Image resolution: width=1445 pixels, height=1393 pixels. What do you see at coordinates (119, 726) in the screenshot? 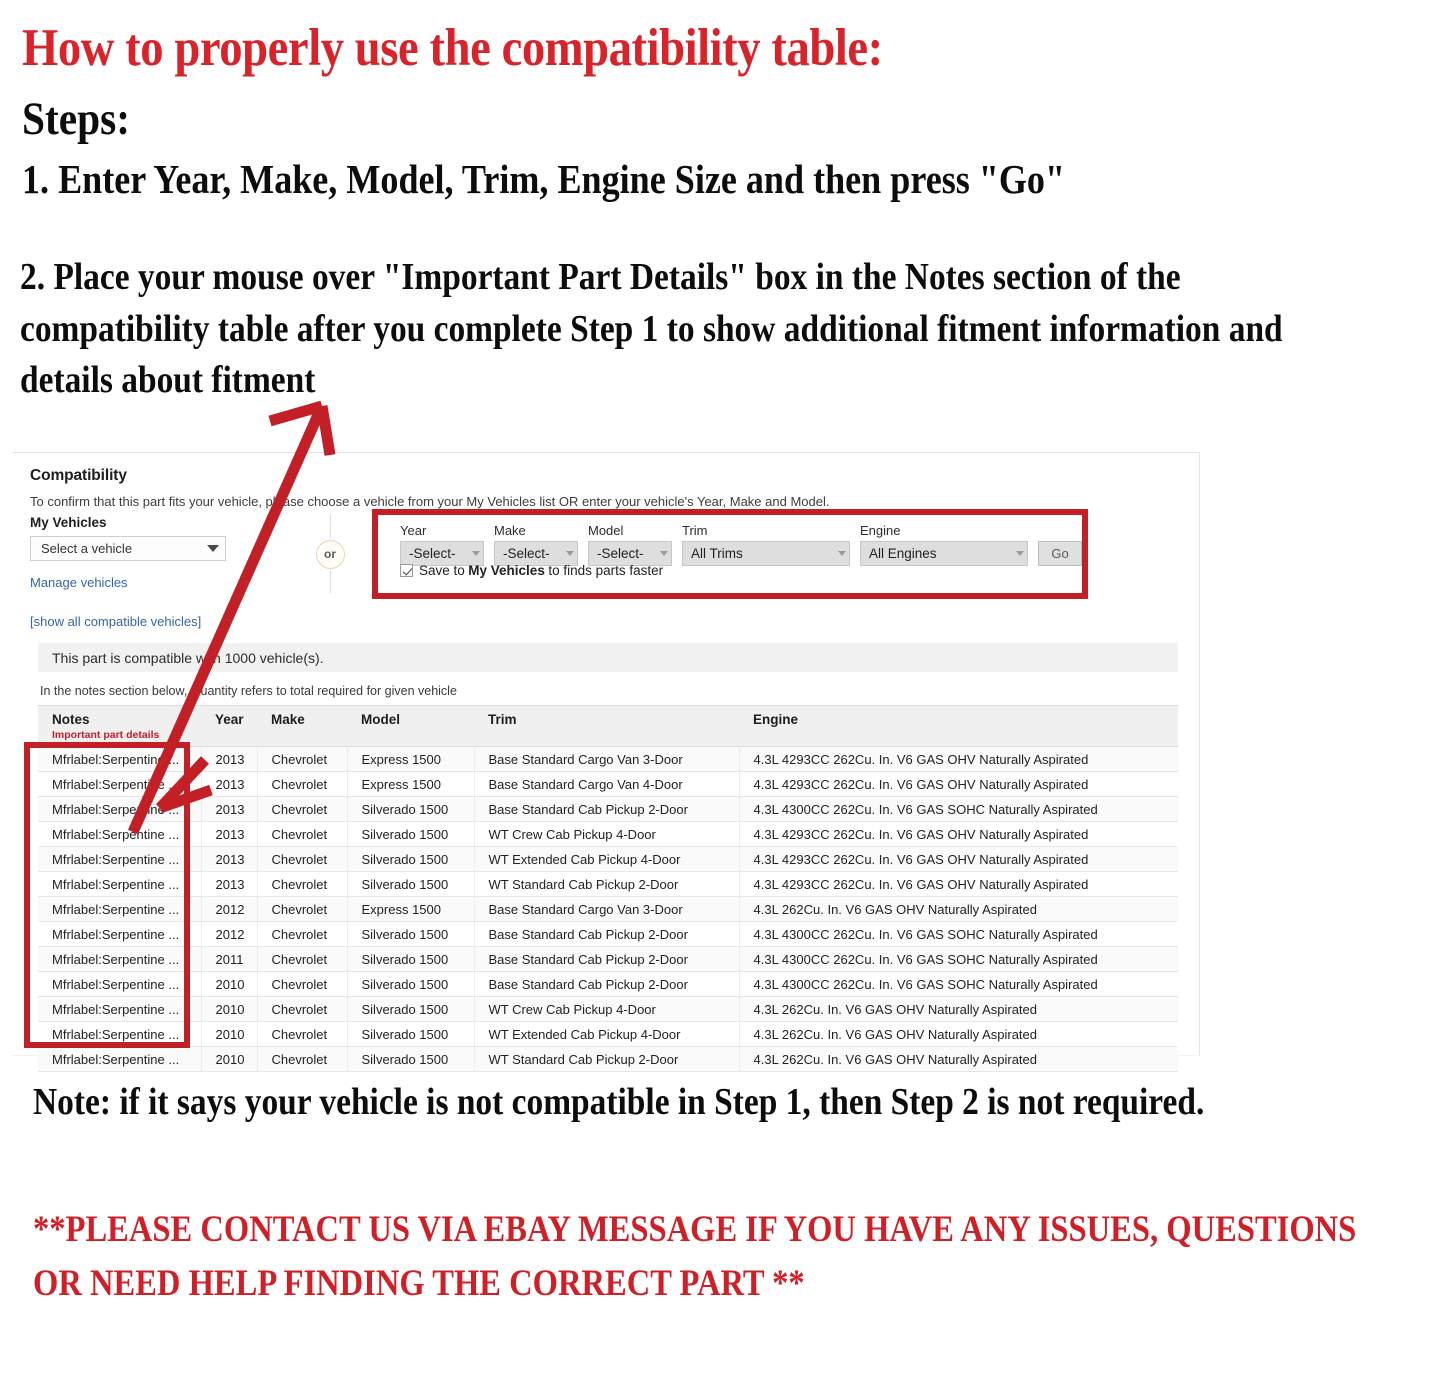
I see `column-header-notes: Notes Important part details` at bounding box center [119, 726].